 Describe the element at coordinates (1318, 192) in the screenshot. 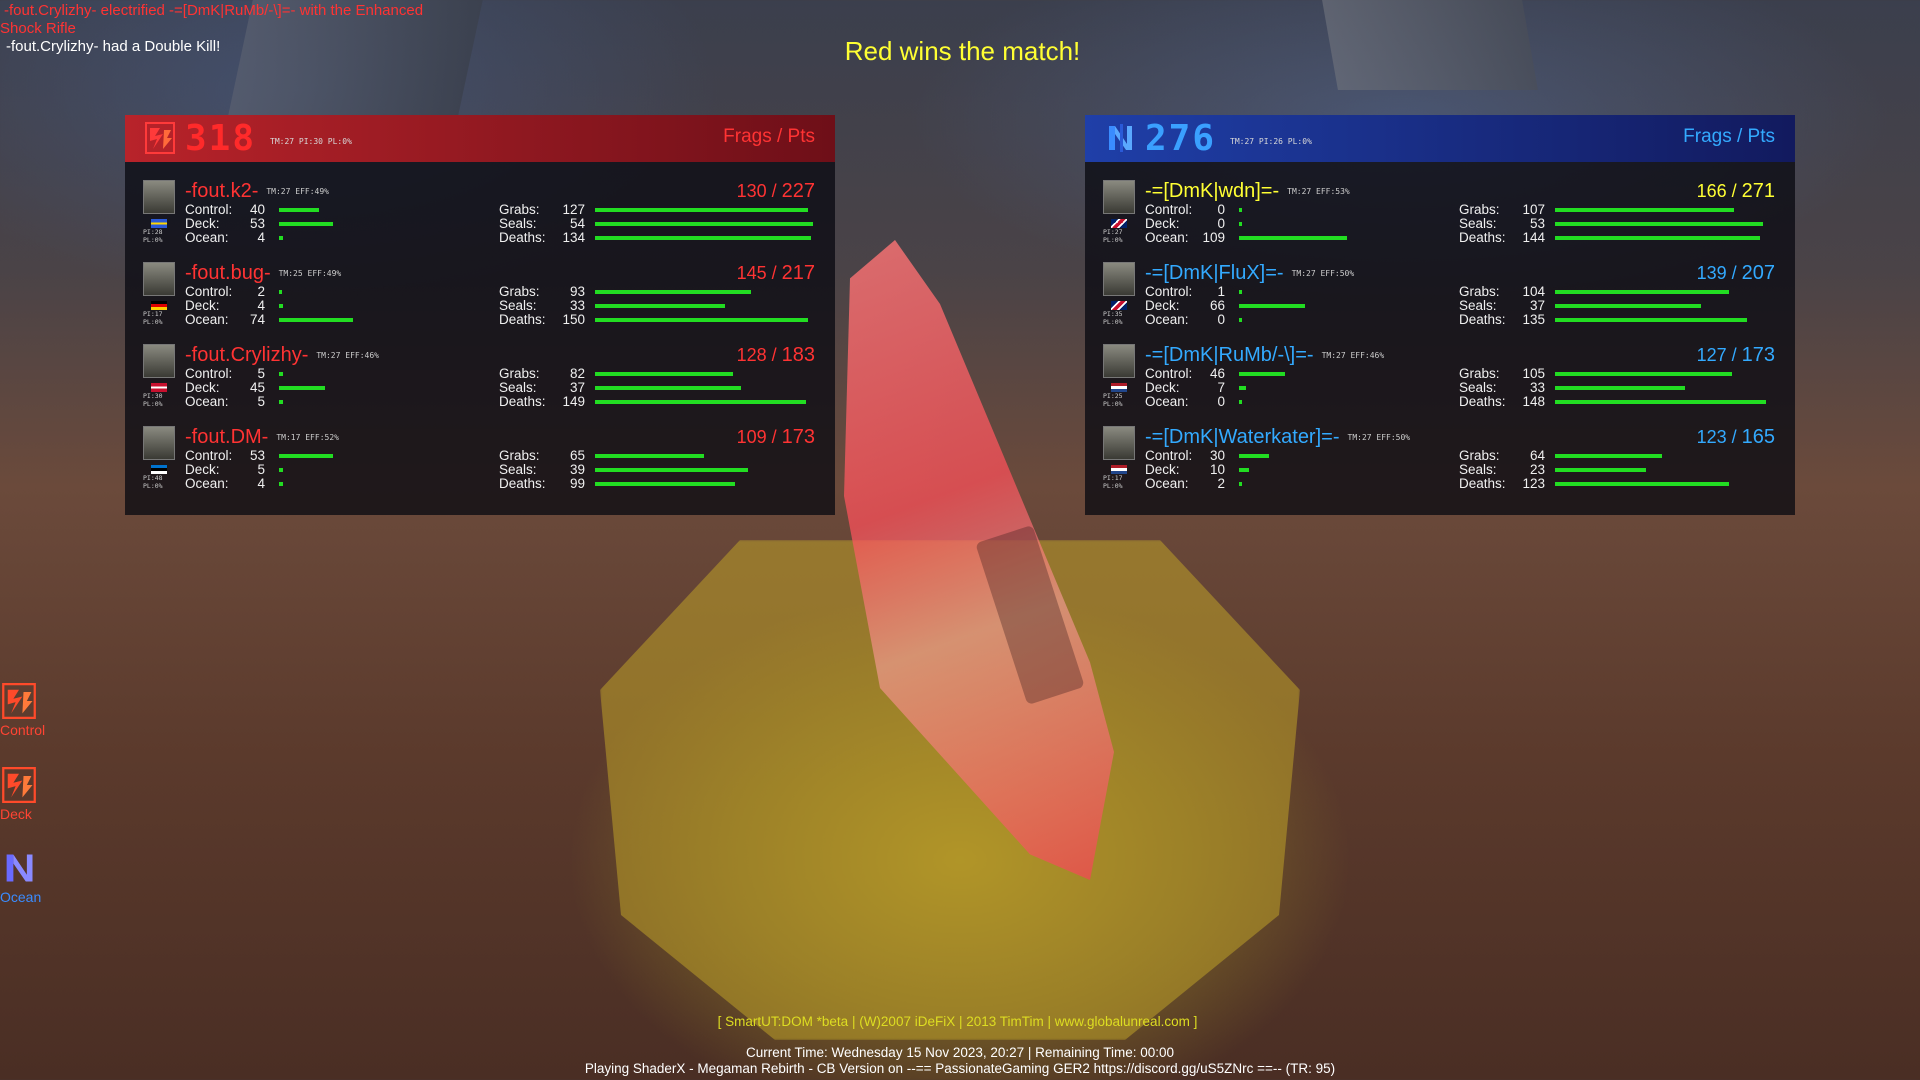

I see `player-meta: TM:27 EFF:53%` at that location.